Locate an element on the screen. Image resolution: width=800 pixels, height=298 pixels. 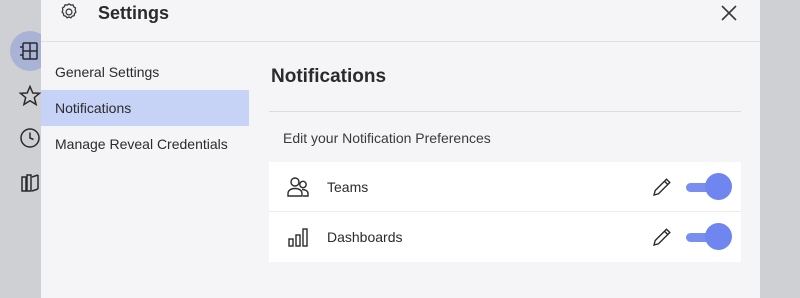
preference-row-dashboards: Dashboards is located at coordinates (505, 237).